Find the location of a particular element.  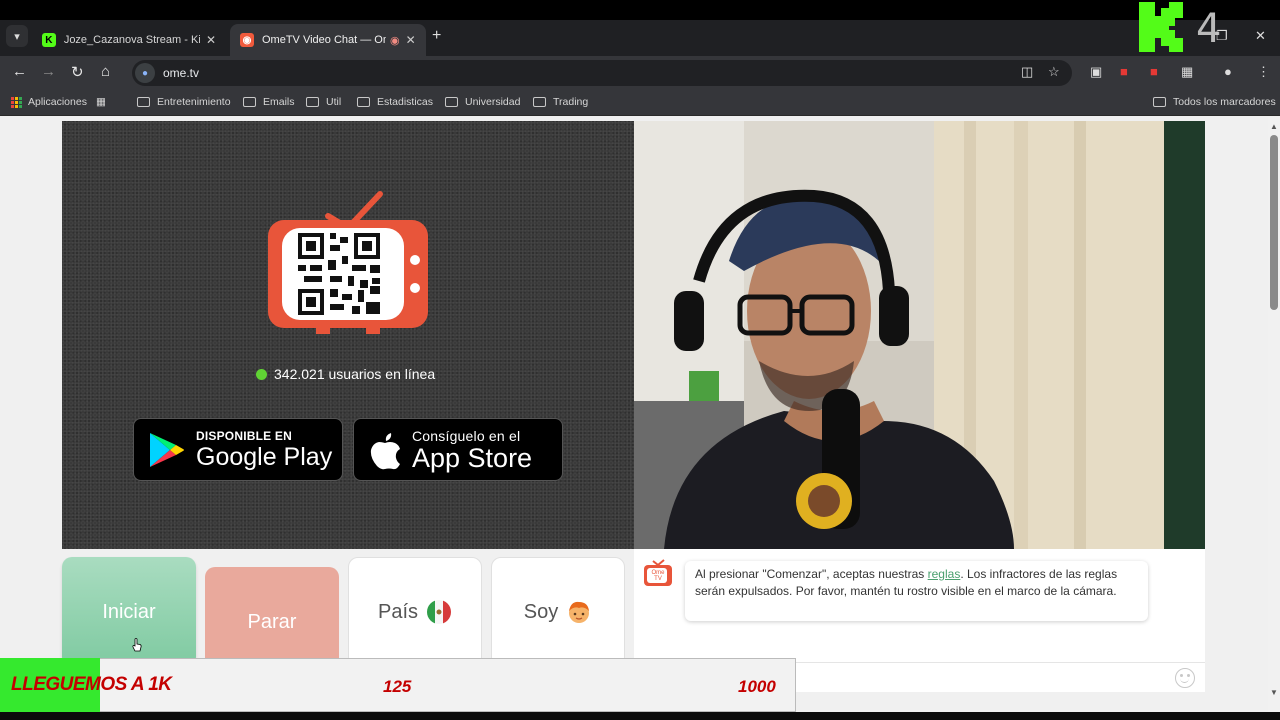

bookmark-universidad: Universidad is located at coordinates (482, 102).